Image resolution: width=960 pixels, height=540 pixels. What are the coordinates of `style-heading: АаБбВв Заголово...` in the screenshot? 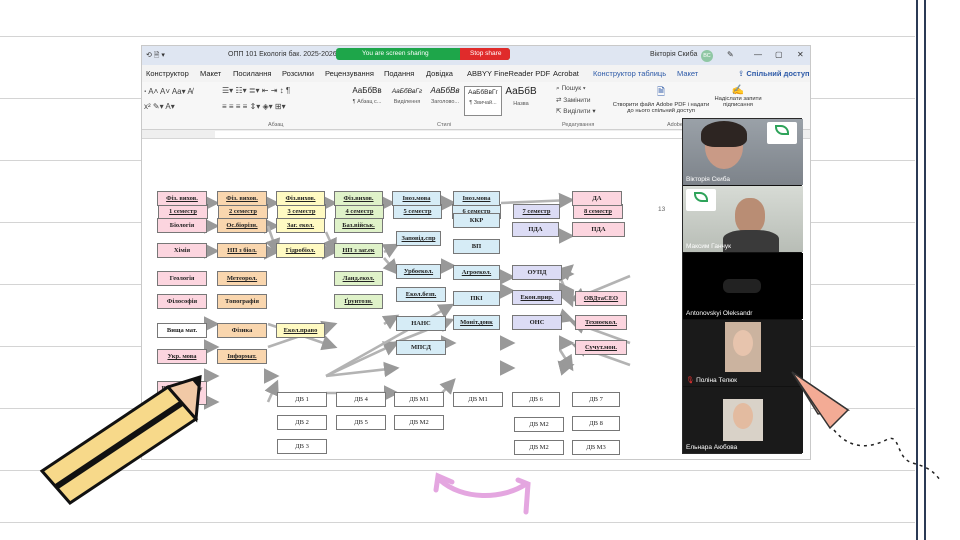 It's located at (445, 101).